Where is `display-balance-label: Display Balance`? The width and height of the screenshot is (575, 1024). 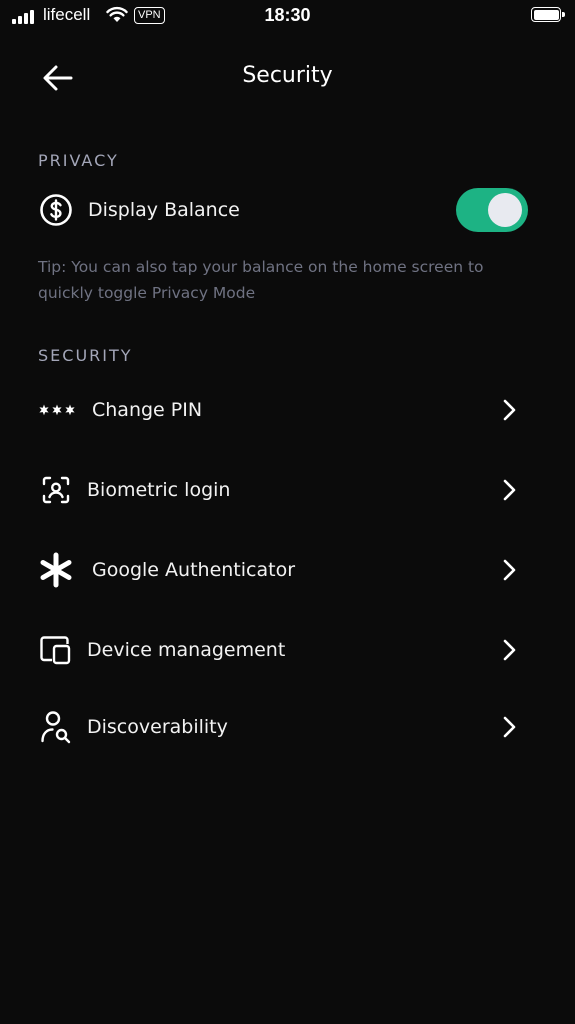
display-balance-label: Display Balance is located at coordinates (164, 210).